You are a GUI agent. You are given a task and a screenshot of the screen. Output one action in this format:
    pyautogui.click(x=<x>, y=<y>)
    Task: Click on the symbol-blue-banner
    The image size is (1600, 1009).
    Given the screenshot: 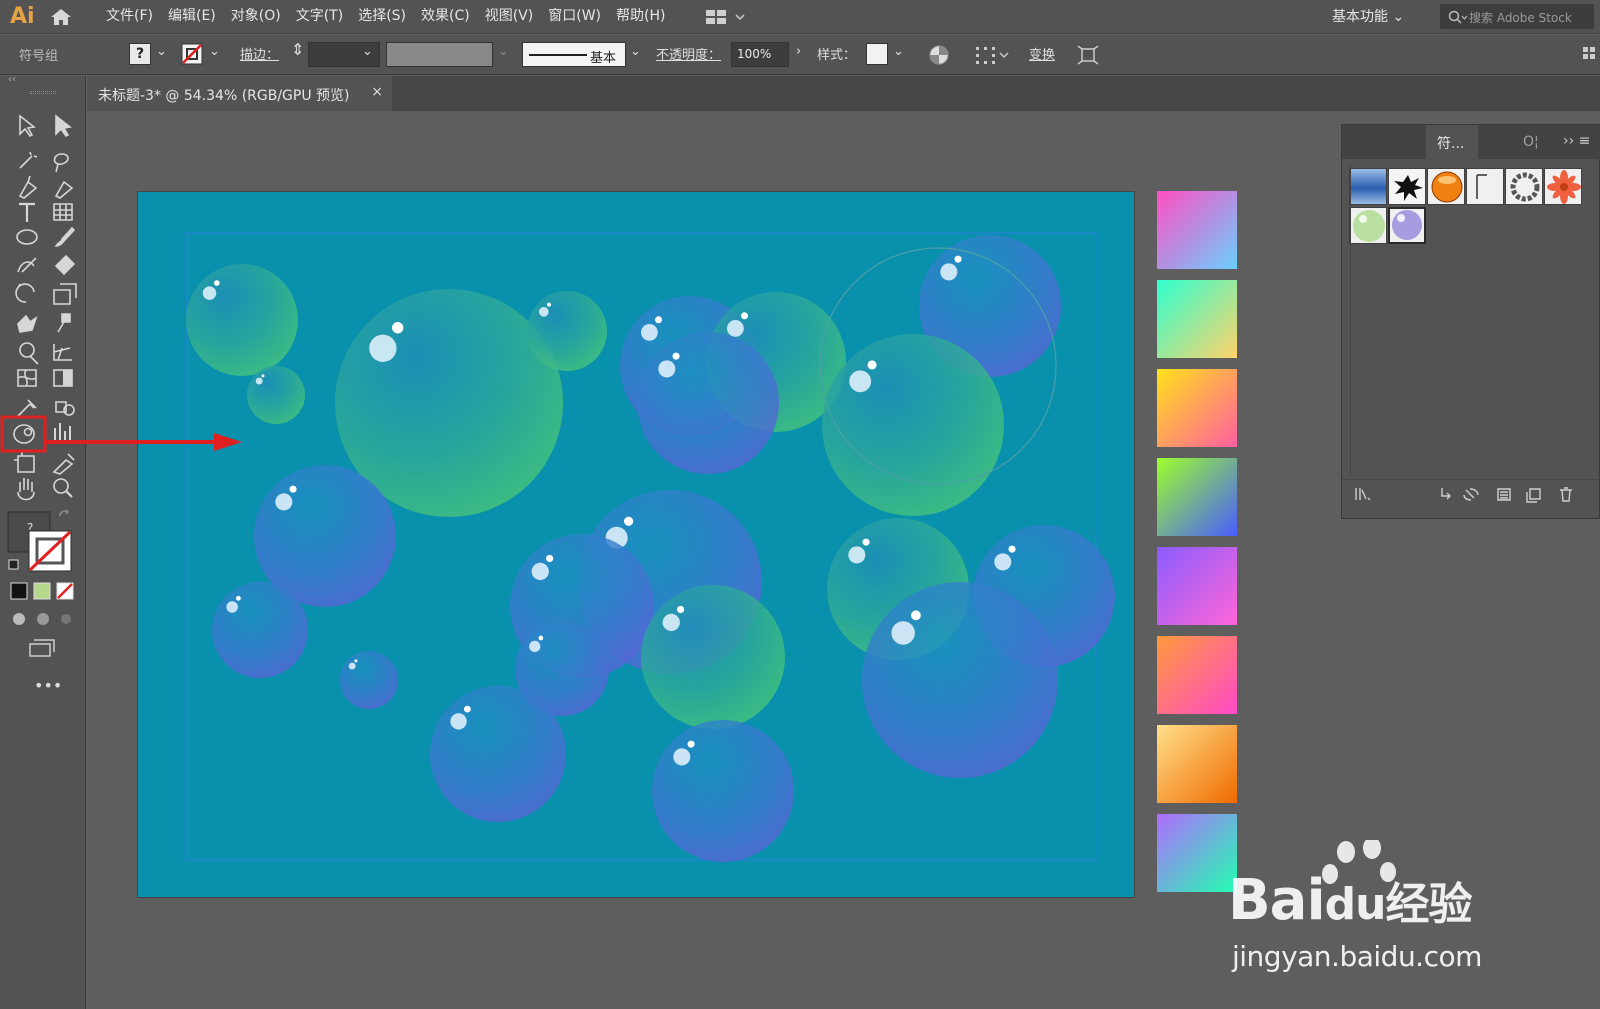 What is the action you would take?
    pyautogui.click(x=1368, y=186)
    